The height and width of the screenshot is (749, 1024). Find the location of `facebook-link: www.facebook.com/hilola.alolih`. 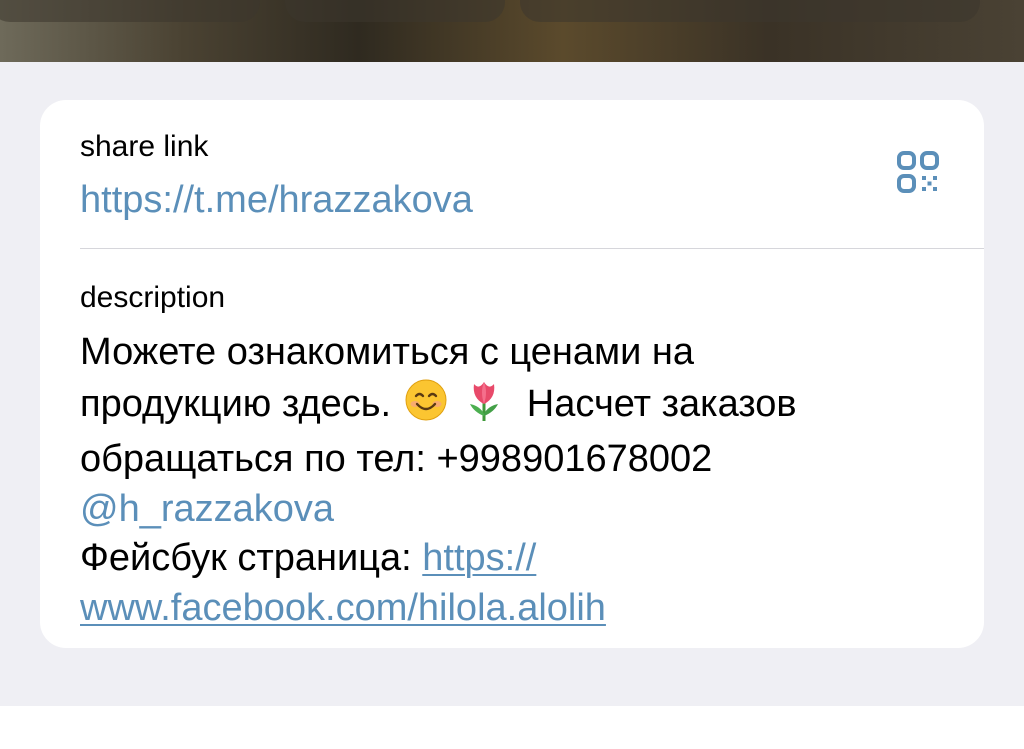

facebook-link: www.facebook.com/hilola.alolih is located at coordinates (343, 608).